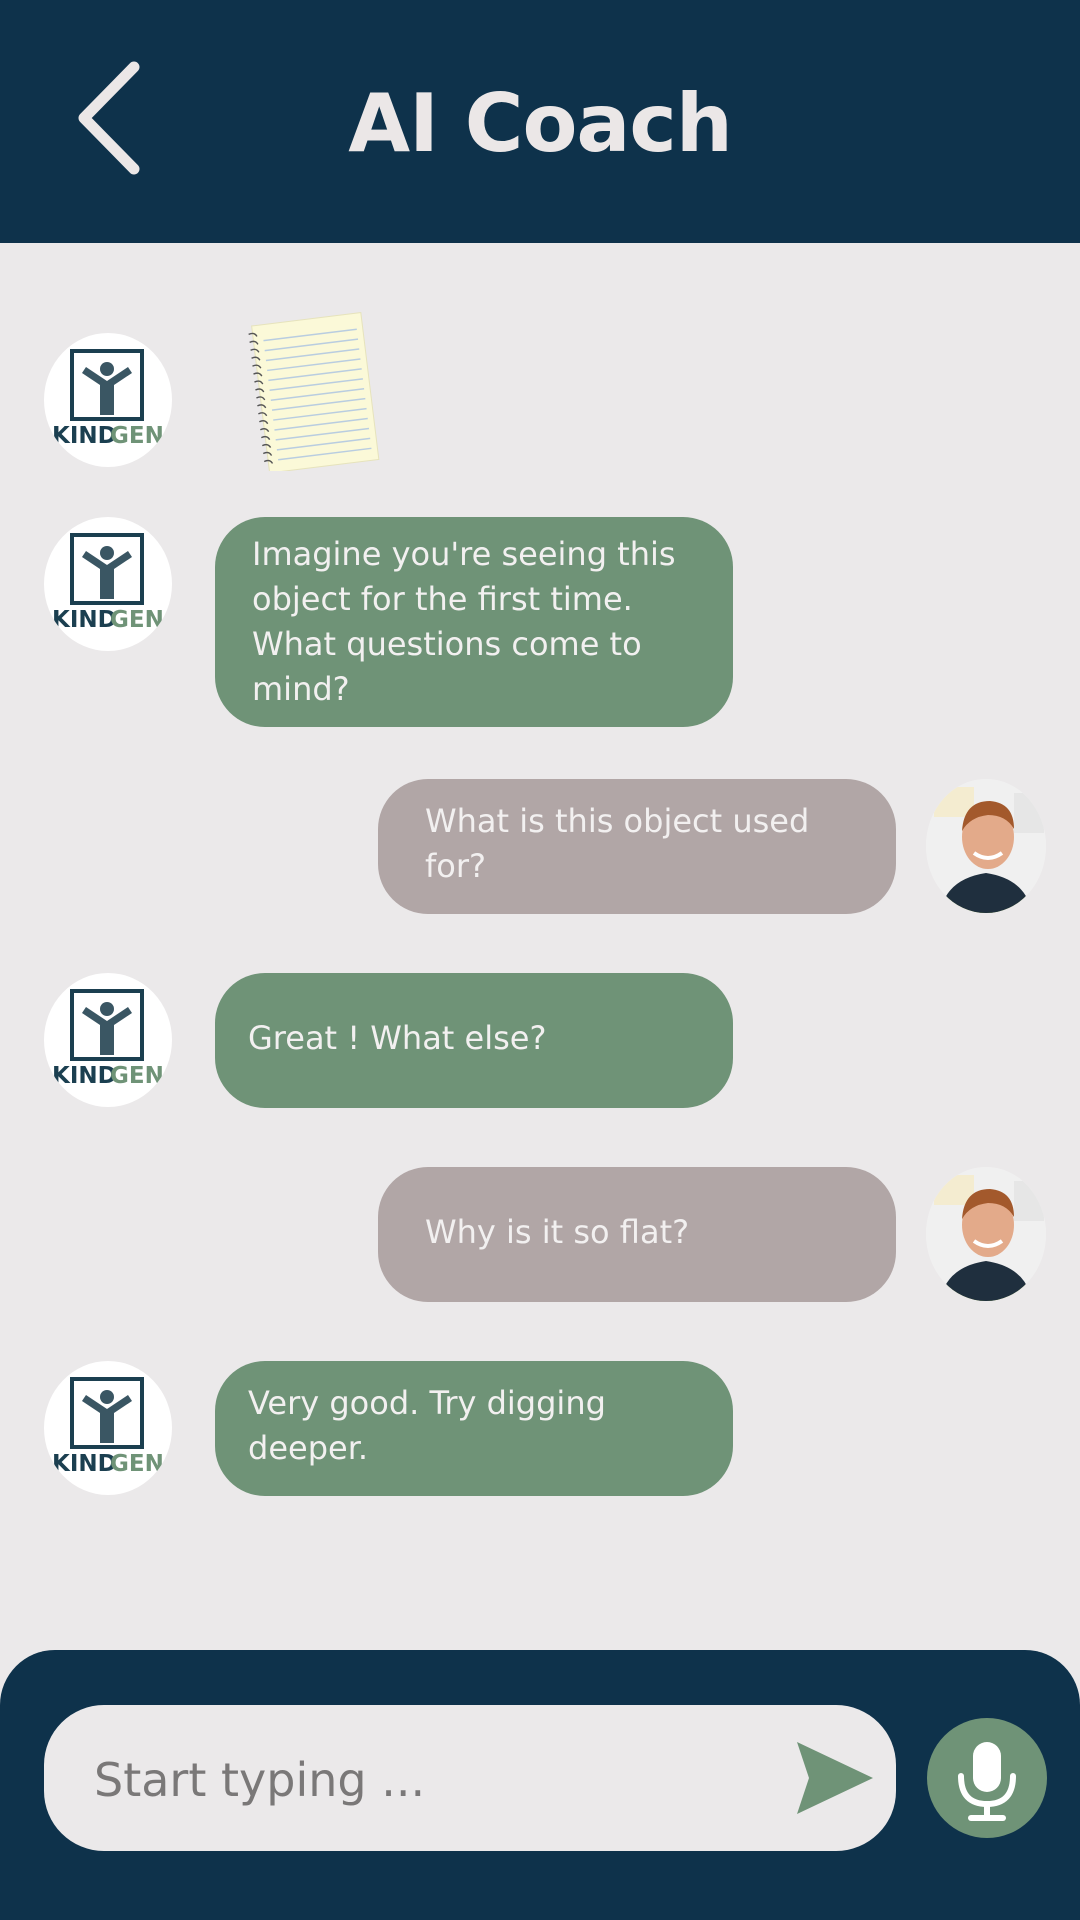 The image size is (1080, 1920). I want to click on user-message-bubble: What is this object used for?, so click(637, 846).